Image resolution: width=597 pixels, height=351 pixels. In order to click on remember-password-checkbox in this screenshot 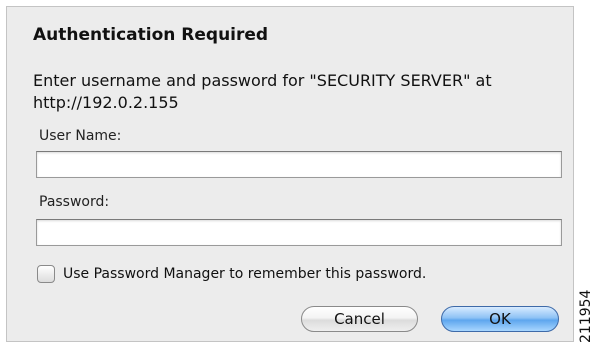, I will do `click(46, 274)`.